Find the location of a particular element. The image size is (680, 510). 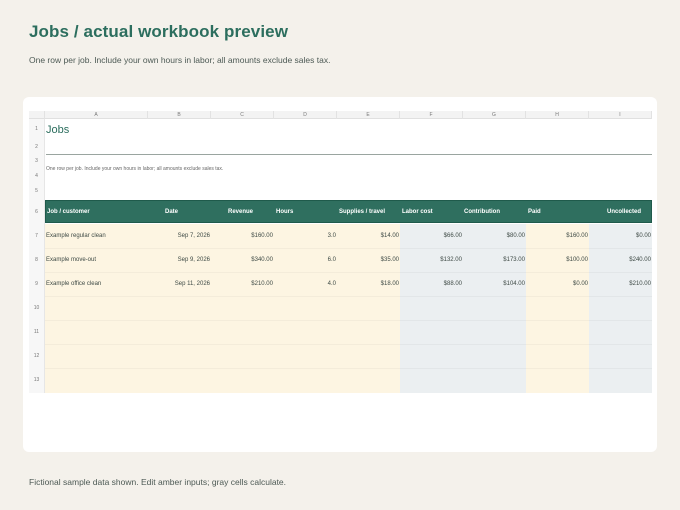

cell-date: Sep 11, 2026 is located at coordinates (179, 284).